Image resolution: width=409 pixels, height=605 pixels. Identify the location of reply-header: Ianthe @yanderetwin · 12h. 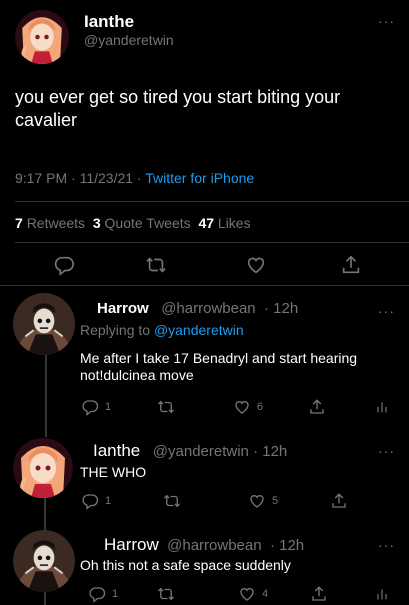
(190, 451).